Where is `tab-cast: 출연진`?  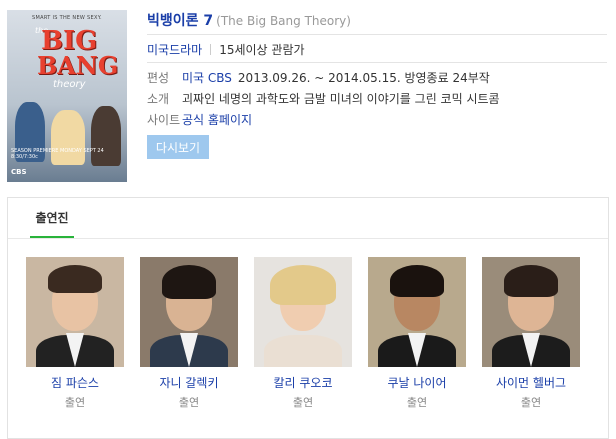
tab-cast: 출연진 is located at coordinates (52, 218).